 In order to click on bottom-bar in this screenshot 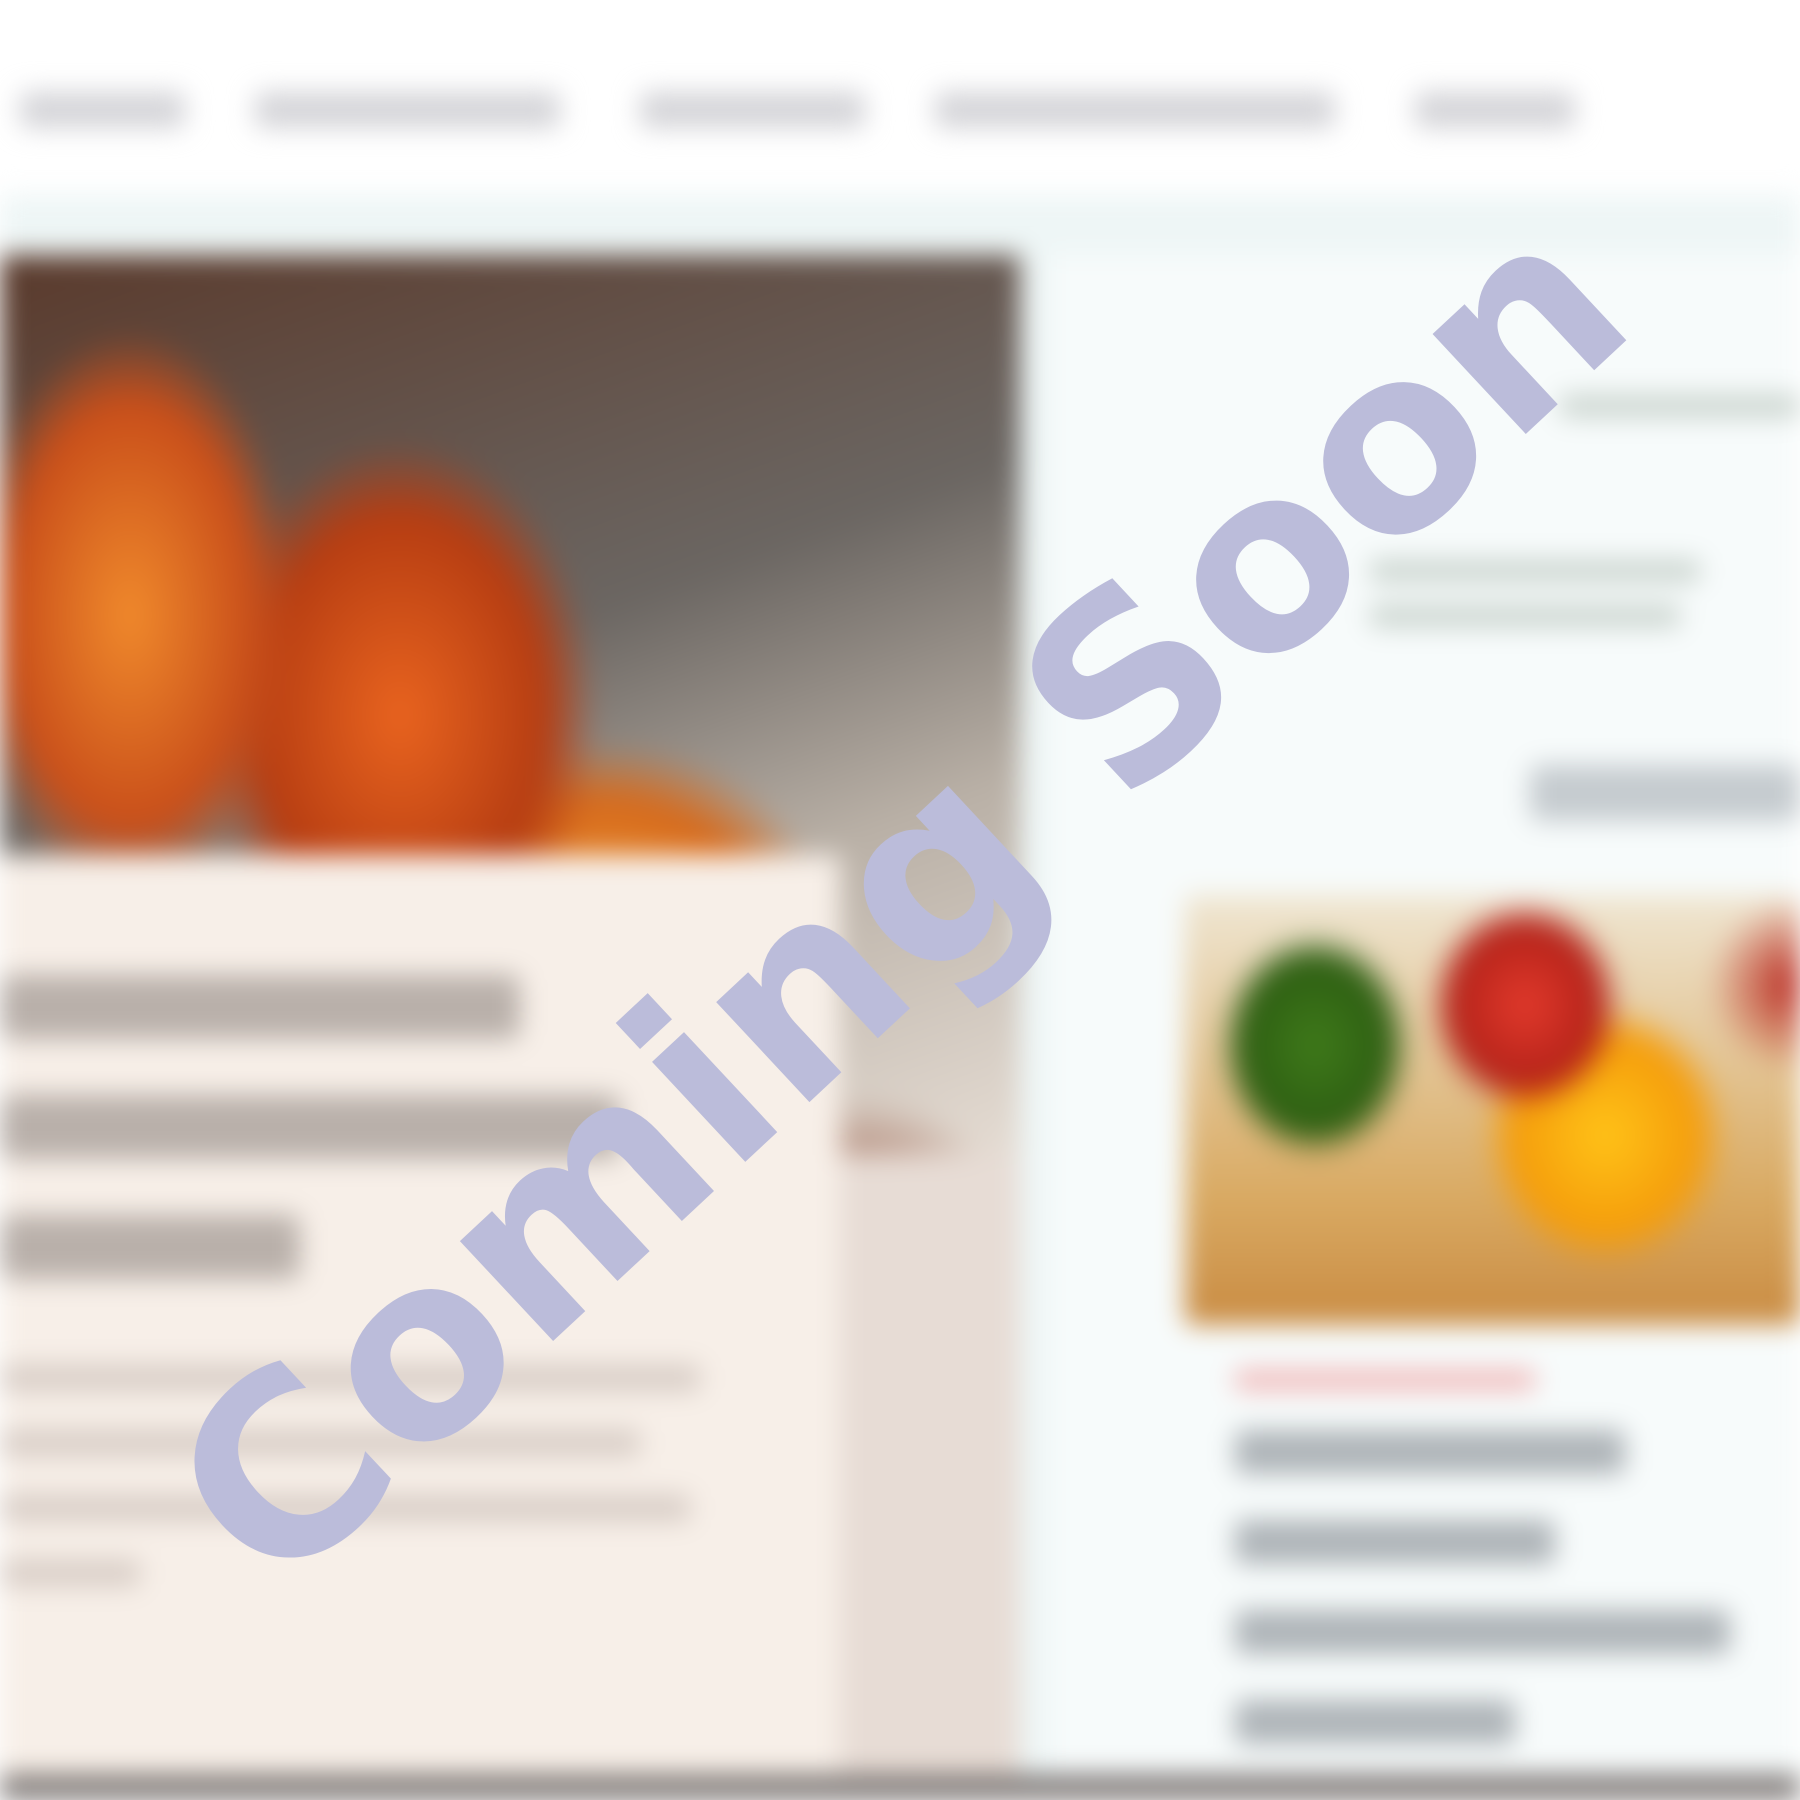, I will do `click(900, 1787)`.